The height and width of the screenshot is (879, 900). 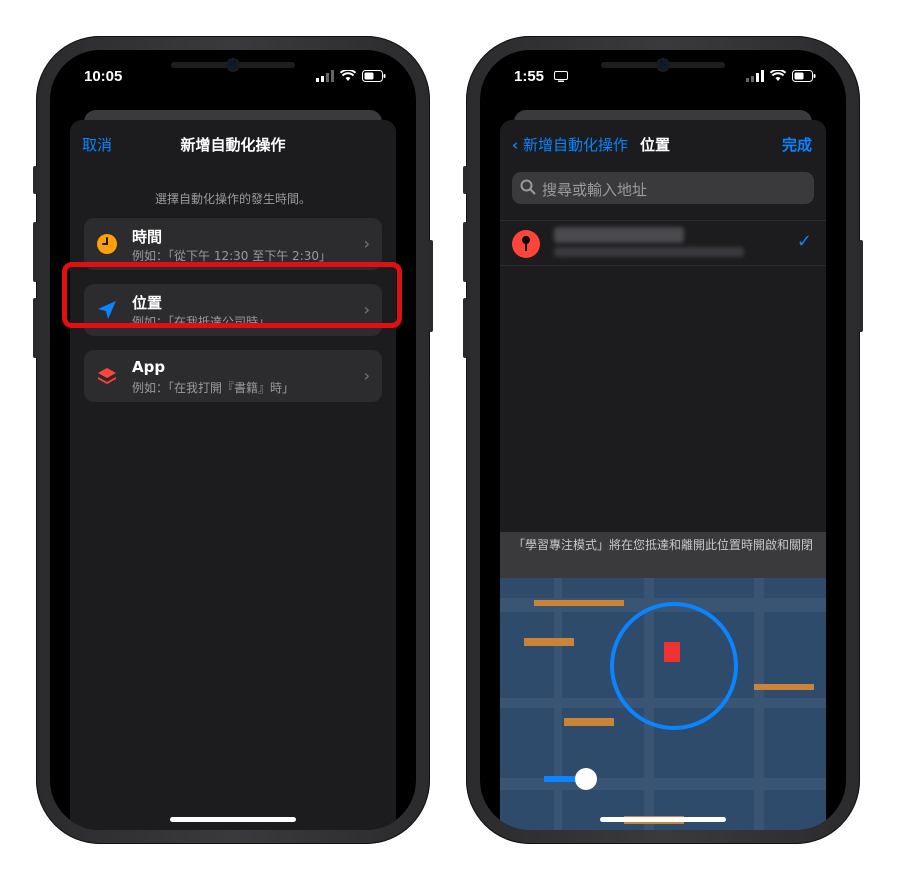 I want to click on nav-bar: 取消 新增自動化操作, so click(x=233, y=146).